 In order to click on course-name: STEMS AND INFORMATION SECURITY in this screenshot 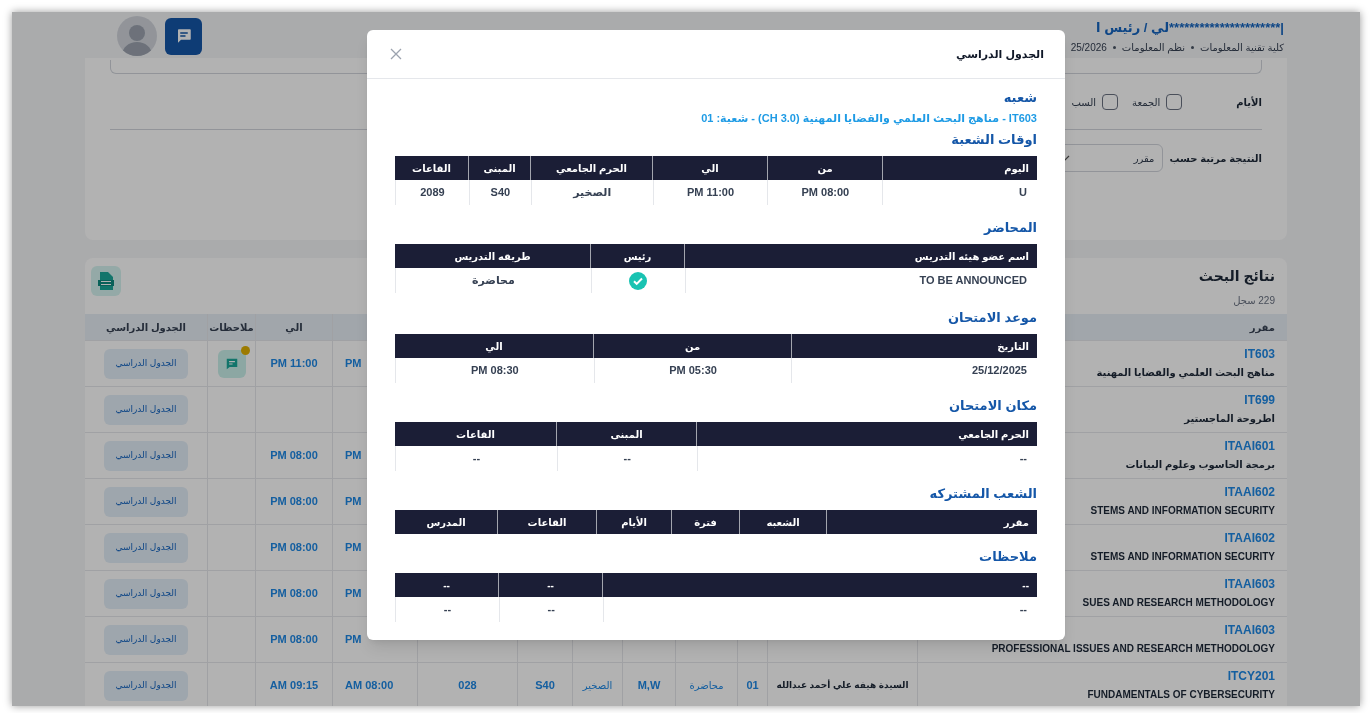, I will do `click(1182, 557)`.